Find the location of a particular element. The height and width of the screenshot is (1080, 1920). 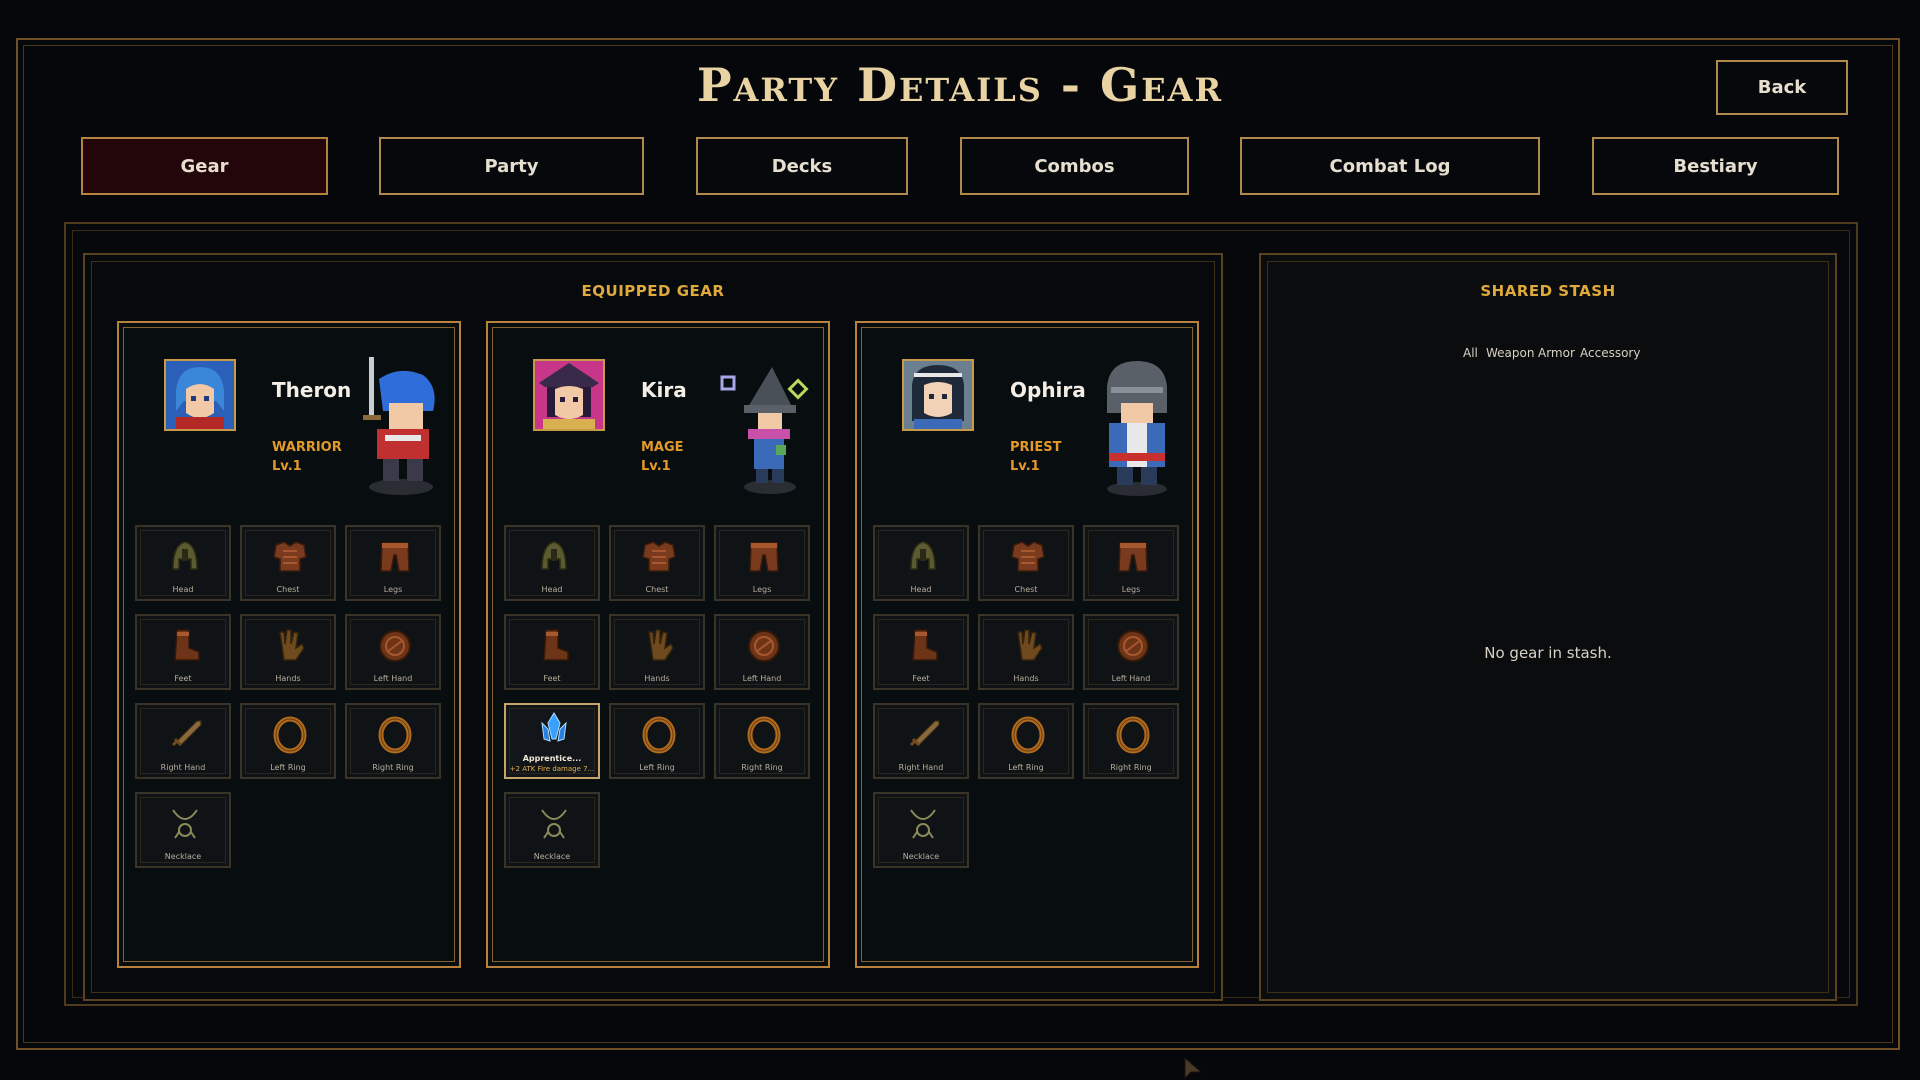

equipped-gear-title: EQUIPPED GEAR is located at coordinates (653, 291).